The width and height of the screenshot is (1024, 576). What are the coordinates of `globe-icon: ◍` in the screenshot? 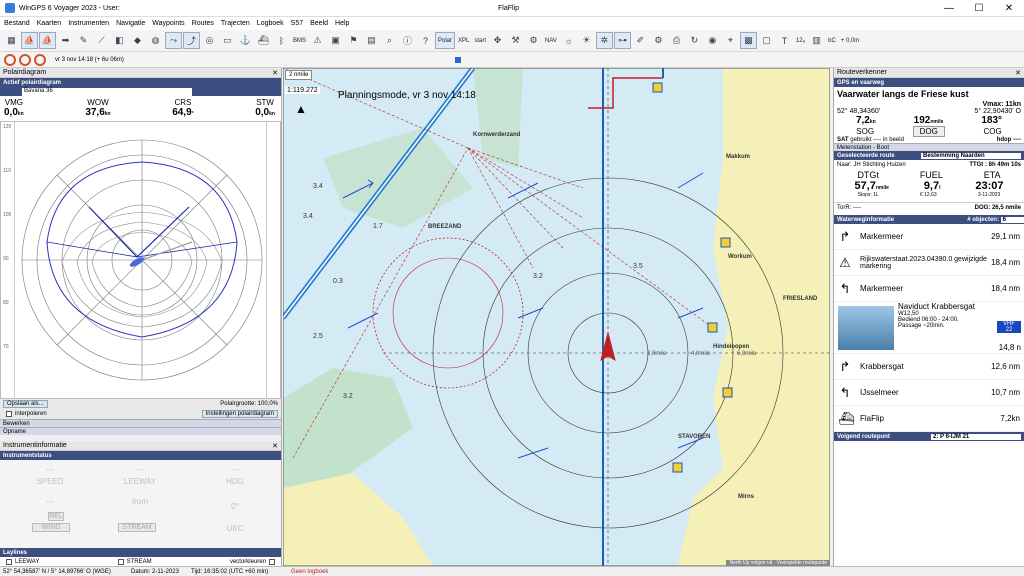 It's located at (155, 40).